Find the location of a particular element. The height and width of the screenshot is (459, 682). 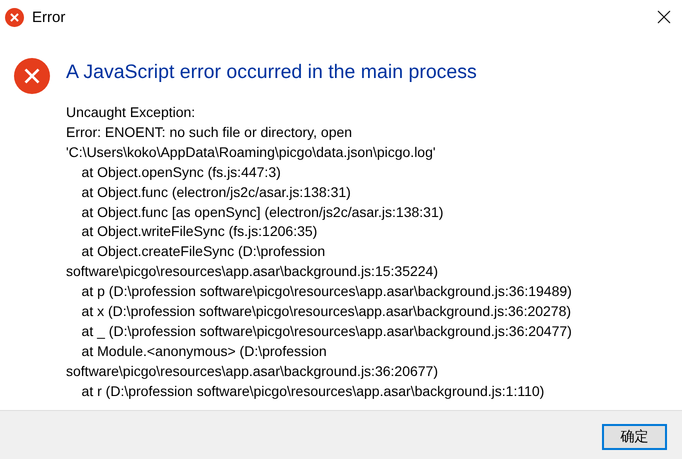

window-title: Error is located at coordinates (49, 17).